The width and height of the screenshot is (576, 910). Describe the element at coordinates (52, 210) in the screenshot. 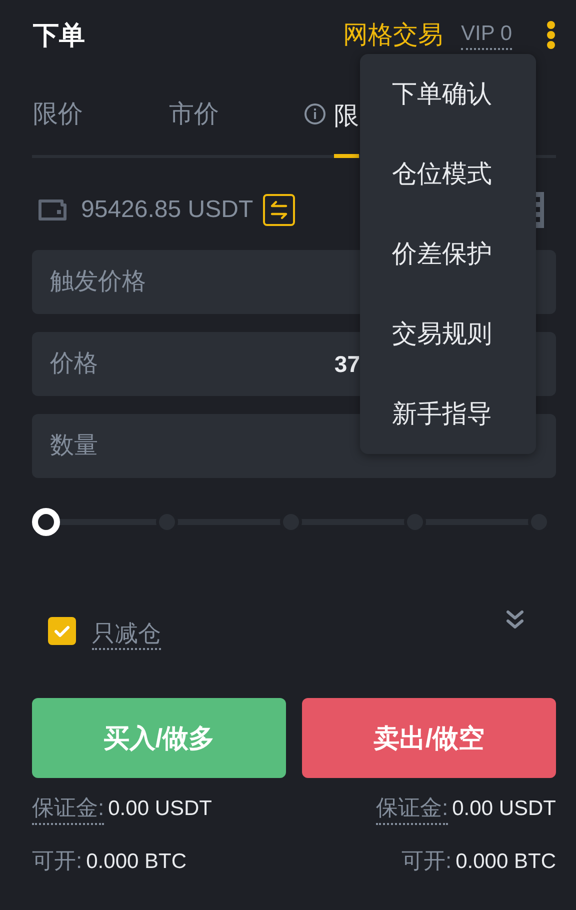

I see `wallet-icon` at that location.